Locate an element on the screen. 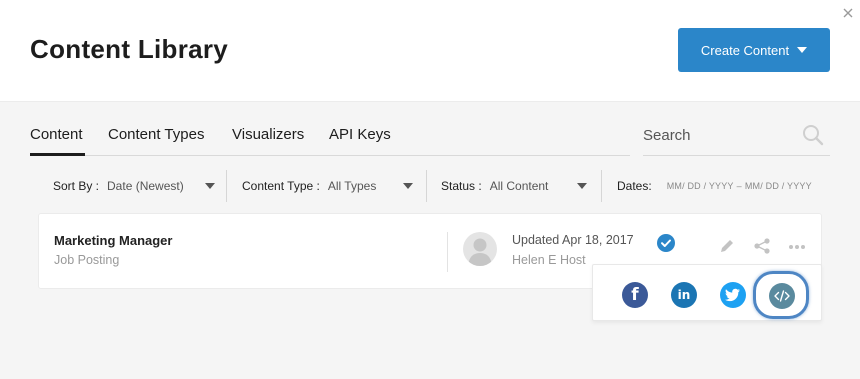  more-options-icon is located at coordinates (797, 246).